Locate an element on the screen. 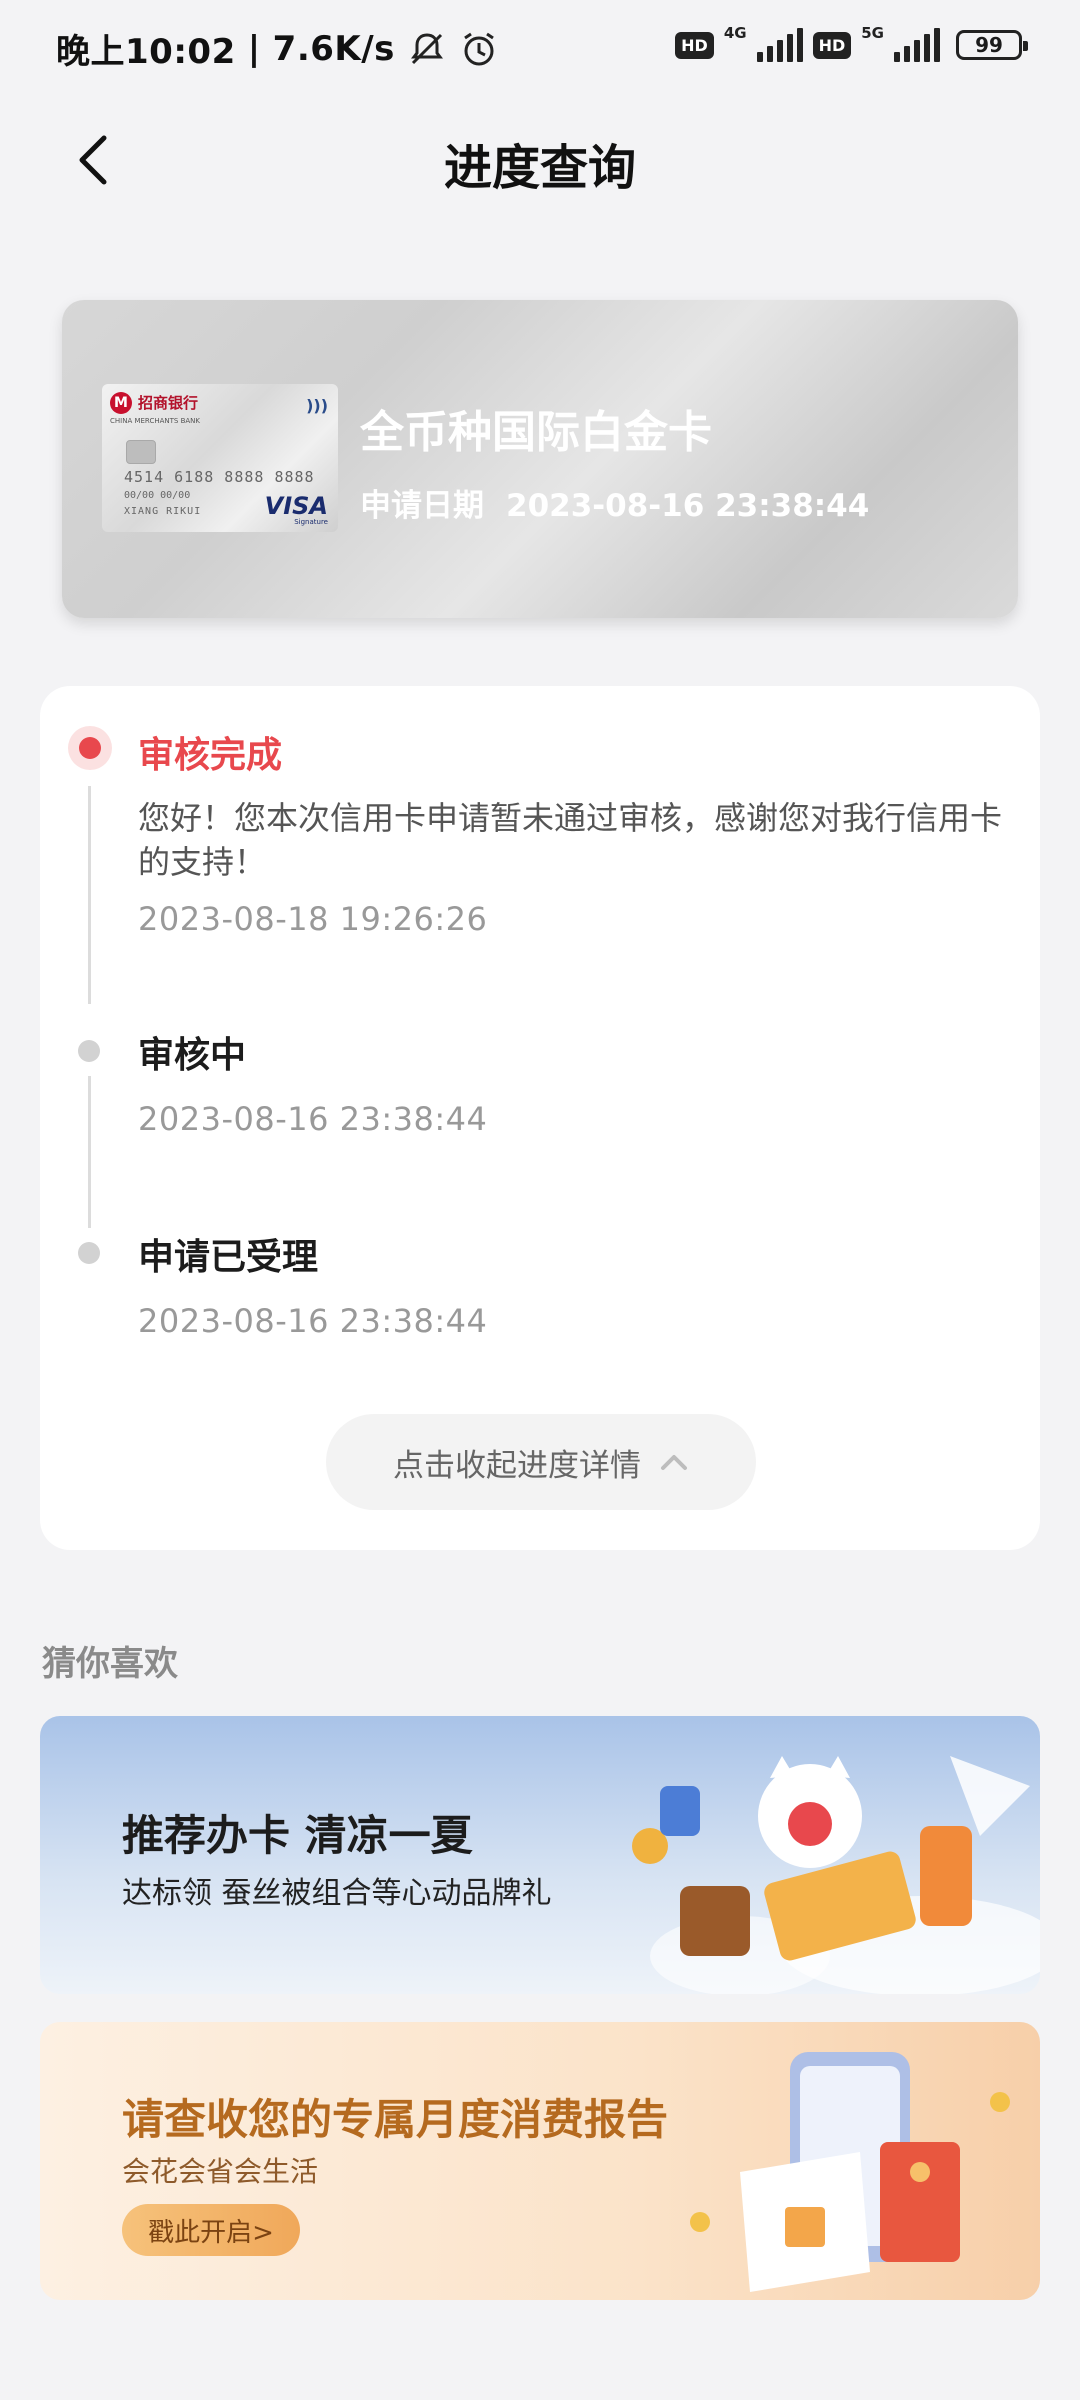  step-title-complete: 审核完成 is located at coordinates (210, 755).